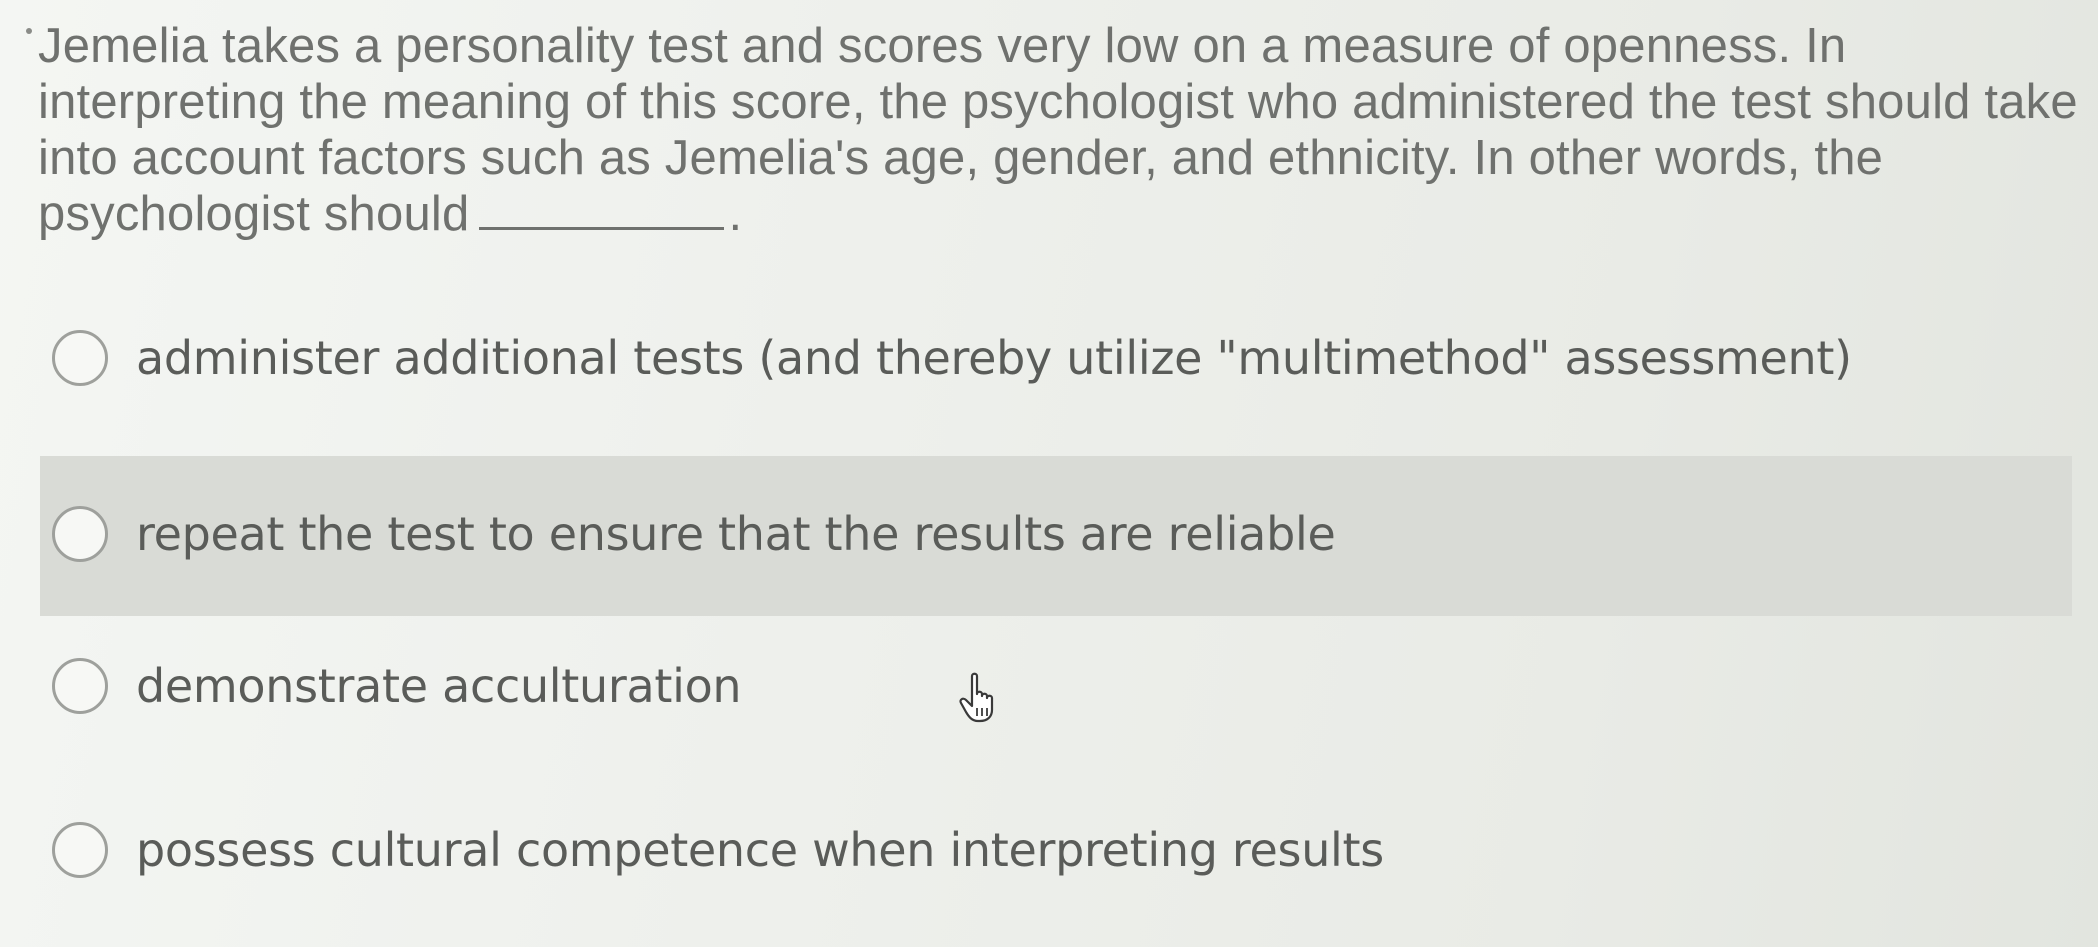 The height and width of the screenshot is (947, 2098). What do you see at coordinates (439, 685) in the screenshot?
I see `answer-option-3-label: demonstrate acculturation` at bounding box center [439, 685].